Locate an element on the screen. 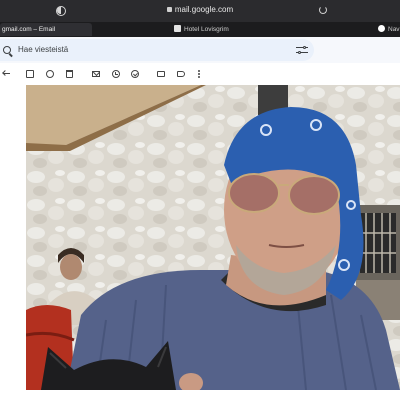 This screenshot has width=400, height=400. report-spam-icon is located at coordinates (50, 74).